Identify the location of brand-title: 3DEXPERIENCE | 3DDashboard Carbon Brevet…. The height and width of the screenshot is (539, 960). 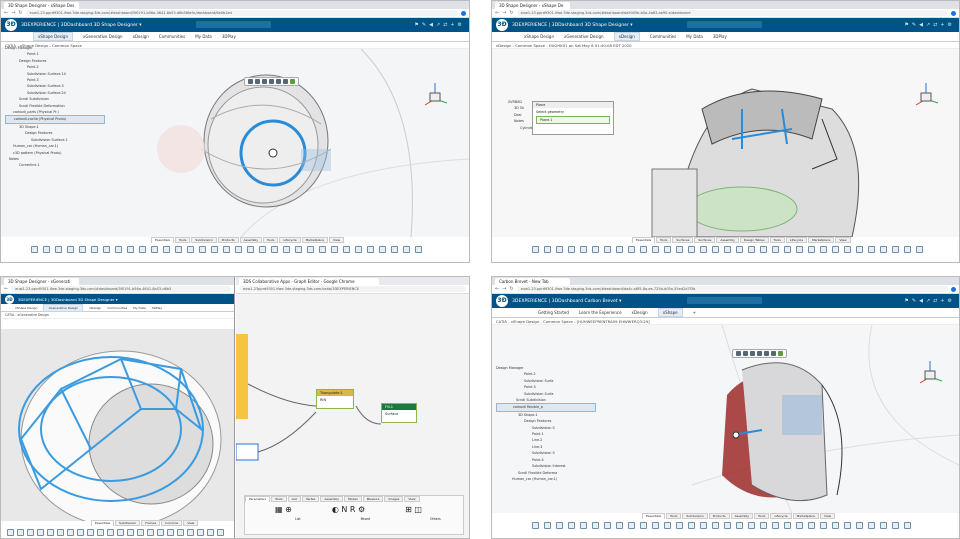
(566, 301).